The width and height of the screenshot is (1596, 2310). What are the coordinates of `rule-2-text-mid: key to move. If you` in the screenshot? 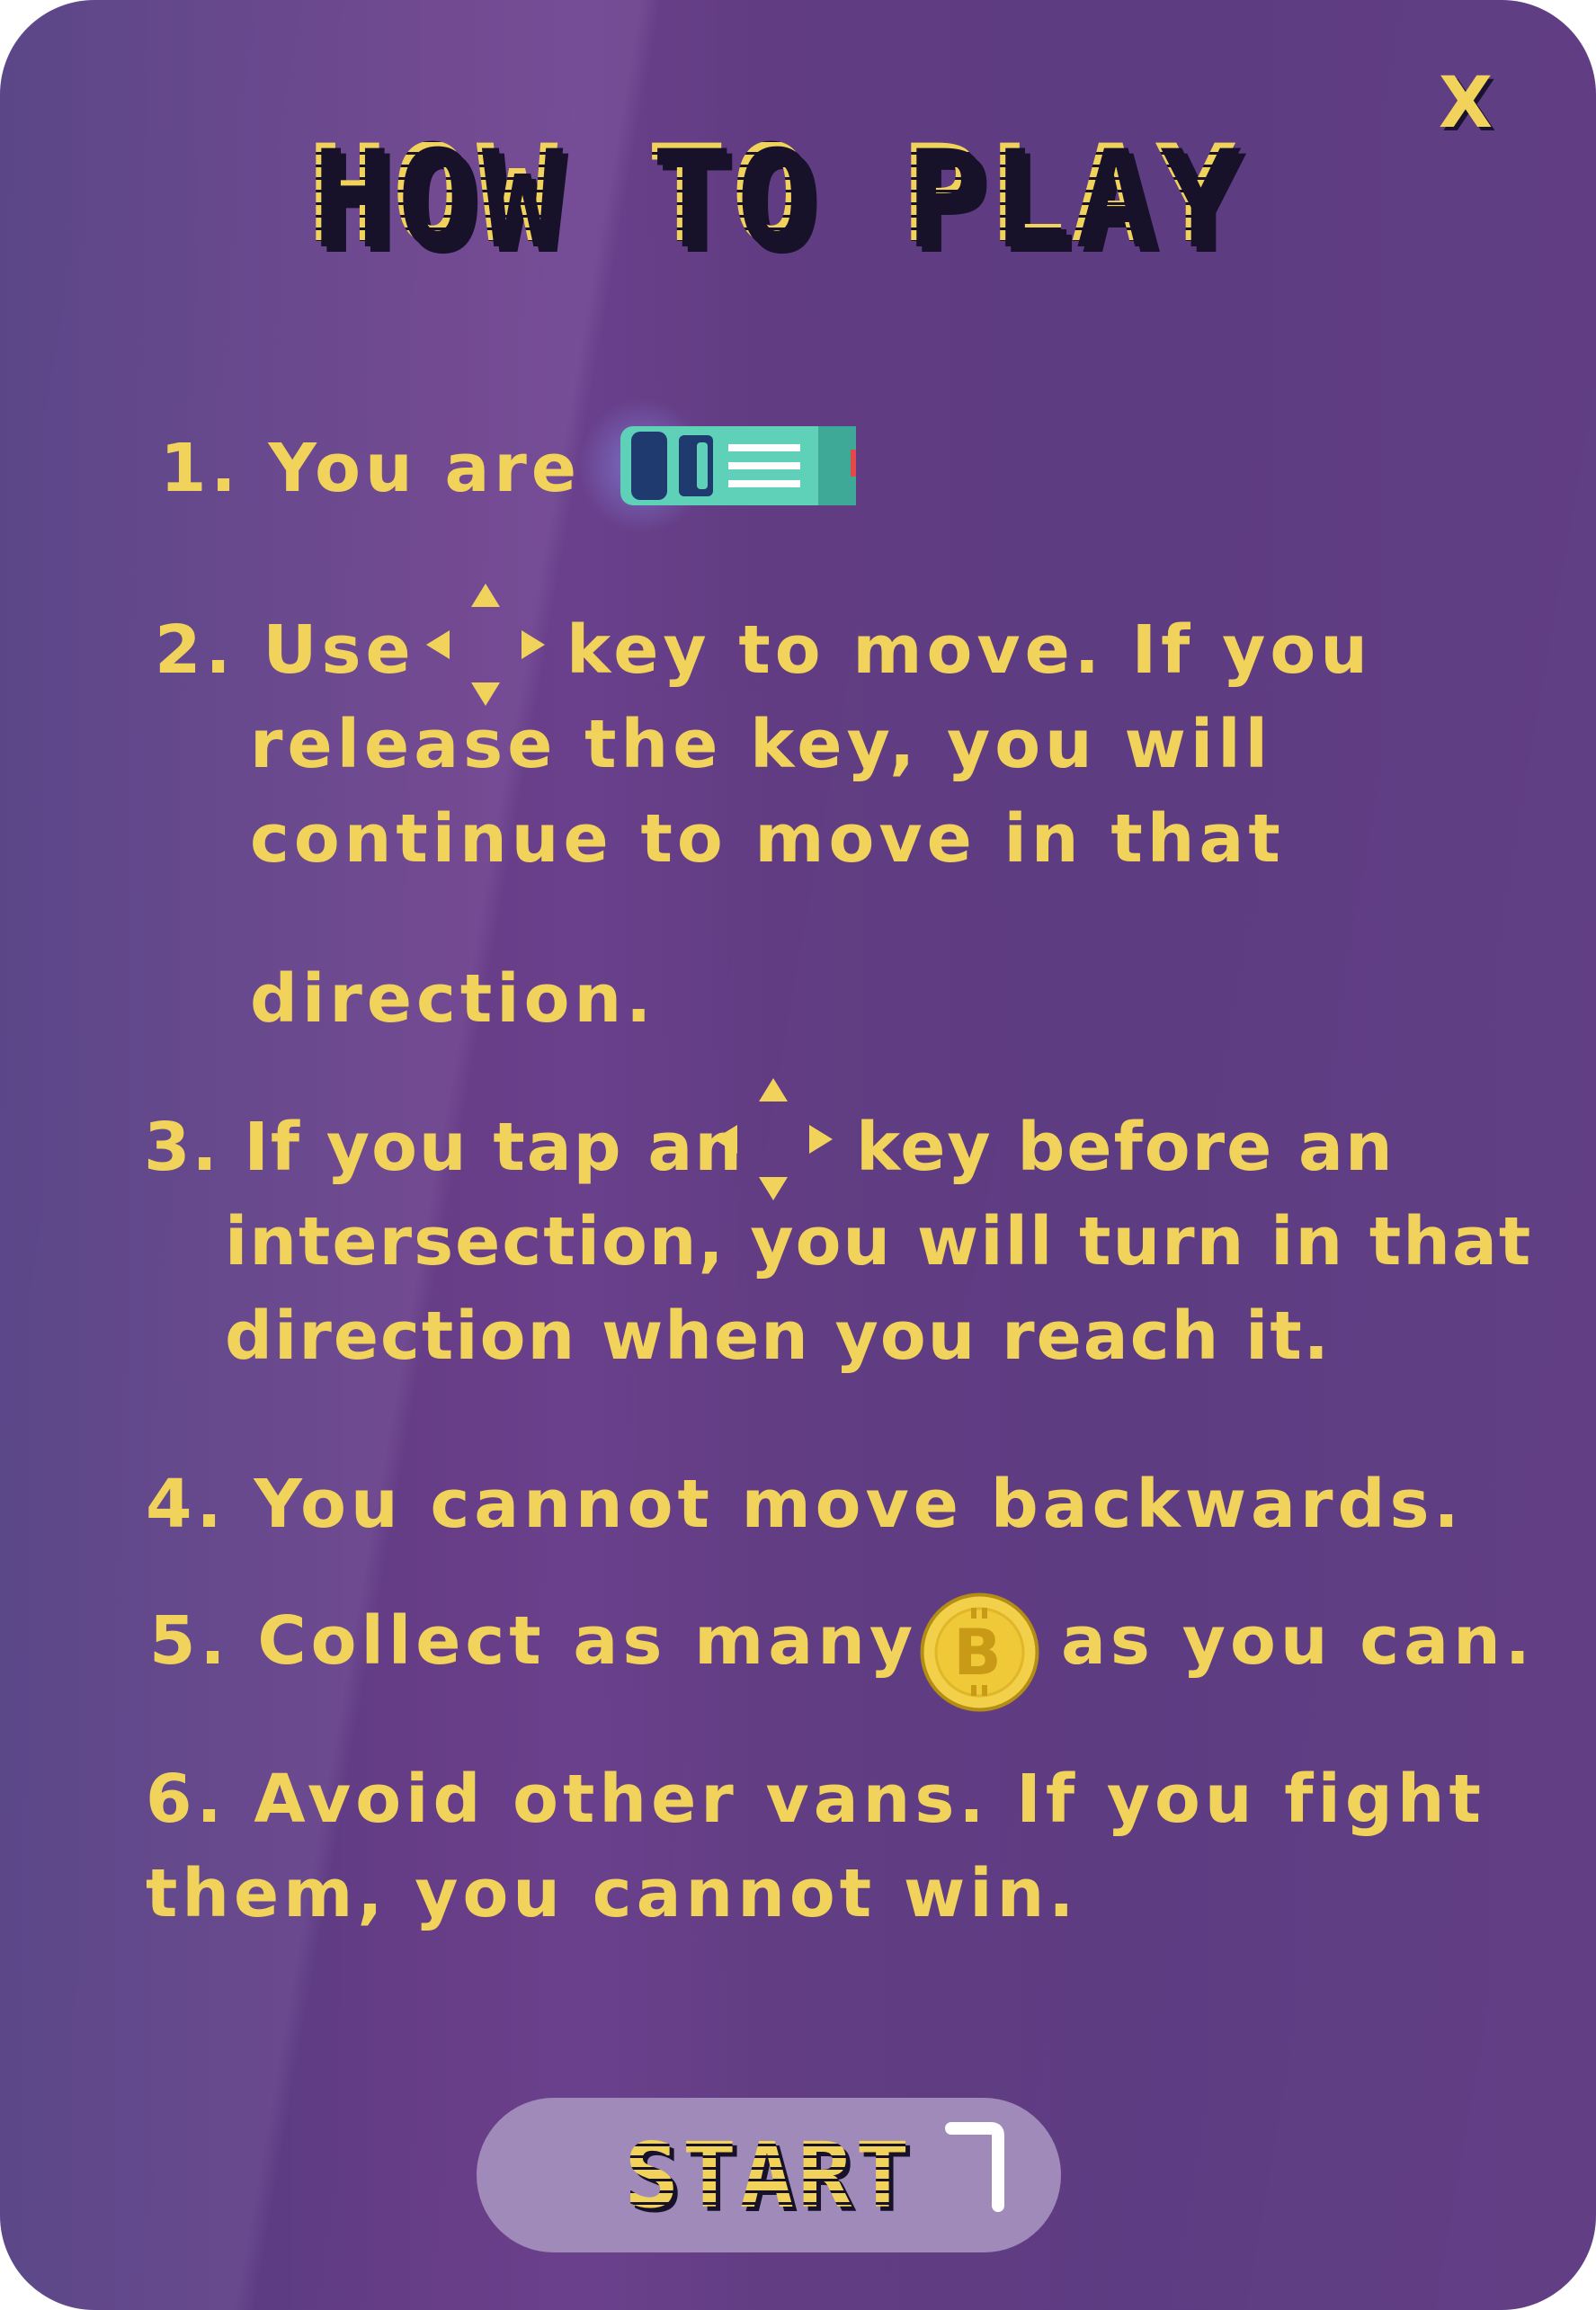 It's located at (969, 650).